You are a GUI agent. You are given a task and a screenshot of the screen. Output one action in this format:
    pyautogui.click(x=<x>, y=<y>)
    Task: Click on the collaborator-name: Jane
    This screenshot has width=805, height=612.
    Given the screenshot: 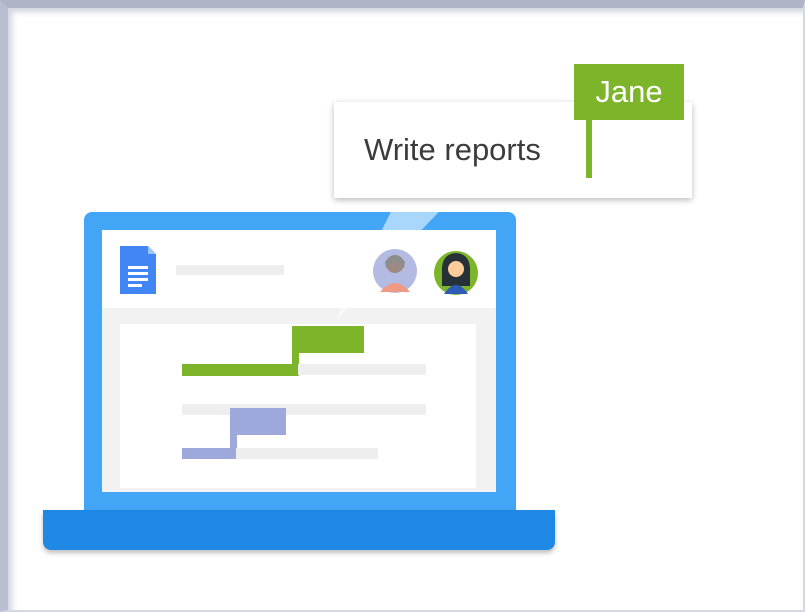 What is the action you would take?
    pyautogui.click(x=629, y=91)
    